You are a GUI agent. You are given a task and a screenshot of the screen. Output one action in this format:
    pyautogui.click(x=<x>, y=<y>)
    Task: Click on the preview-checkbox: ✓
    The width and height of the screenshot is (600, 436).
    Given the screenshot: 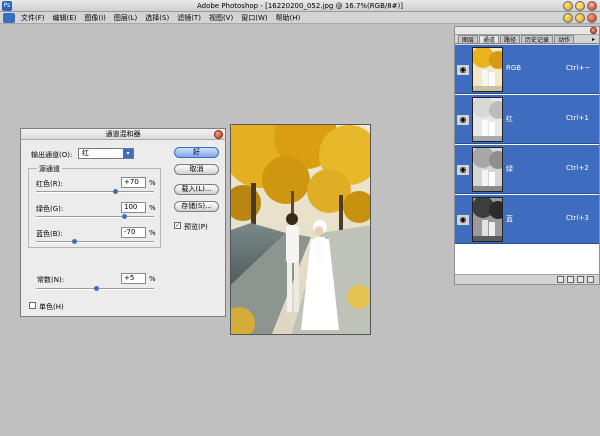 What is the action you would take?
    pyautogui.click(x=177, y=225)
    